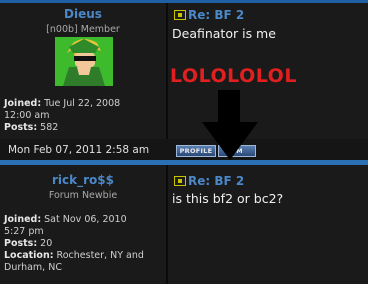 Image resolution: width=368 pixels, height=284 pixels. I want to click on post1-posts-label: Posts:, so click(21, 127).